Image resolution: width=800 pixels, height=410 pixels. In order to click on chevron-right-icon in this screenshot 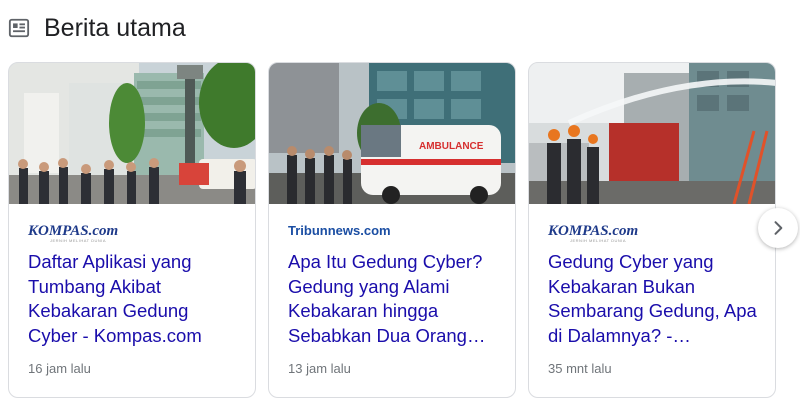, I will do `click(778, 228)`.